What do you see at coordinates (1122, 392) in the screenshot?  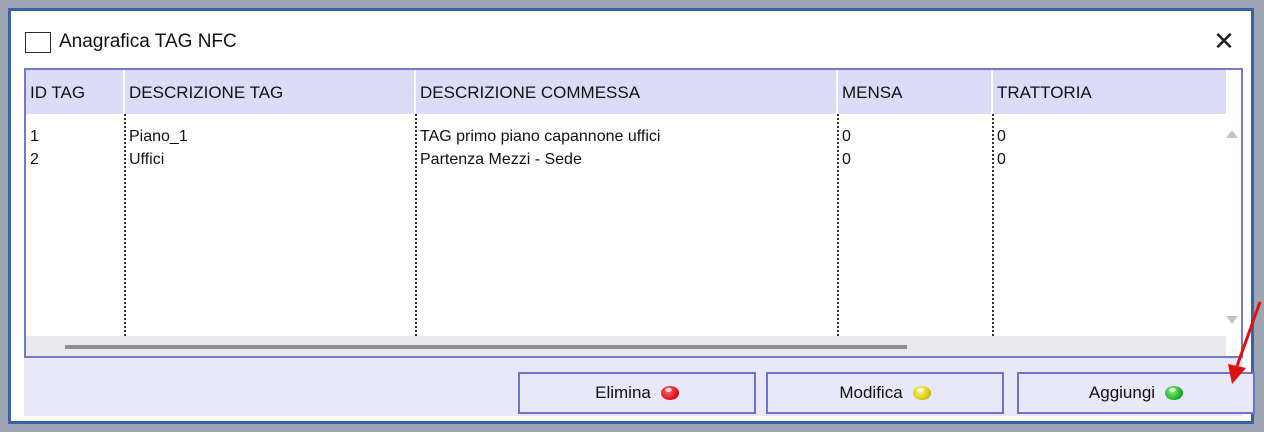 I see `add-button-label: Aggiungi` at bounding box center [1122, 392].